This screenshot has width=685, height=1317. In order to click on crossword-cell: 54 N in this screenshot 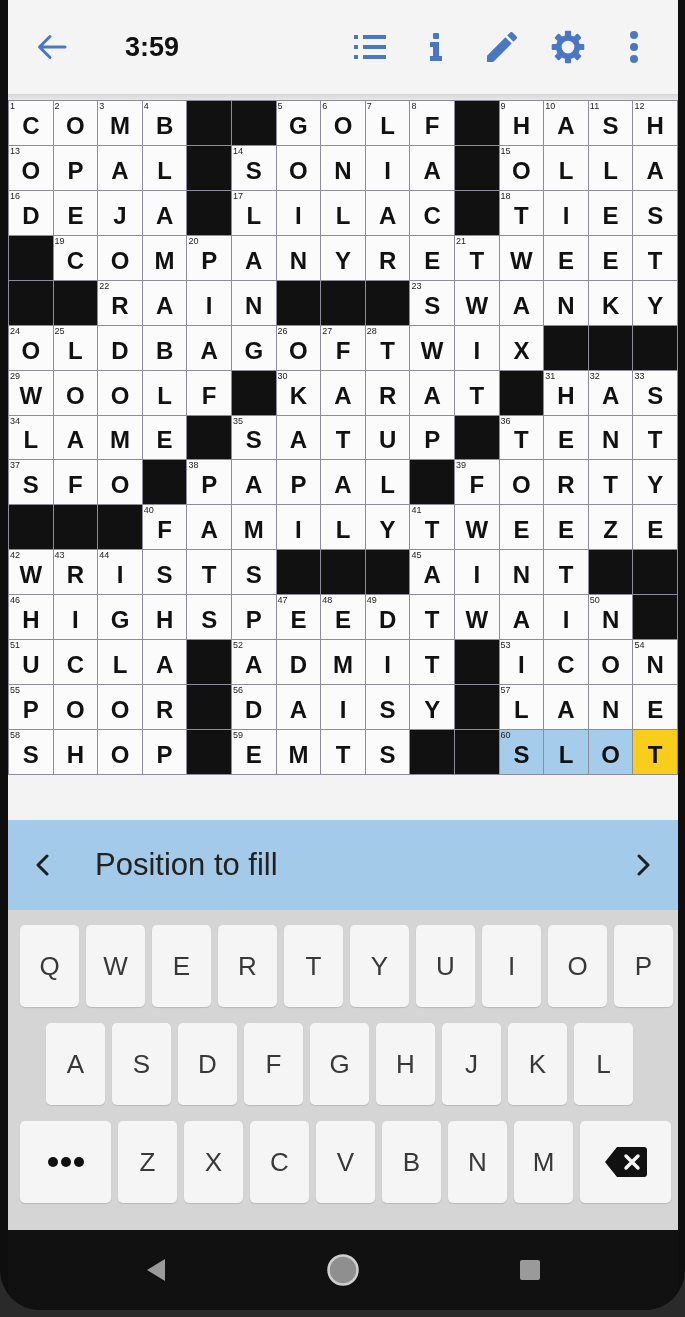, I will do `click(655, 662)`.